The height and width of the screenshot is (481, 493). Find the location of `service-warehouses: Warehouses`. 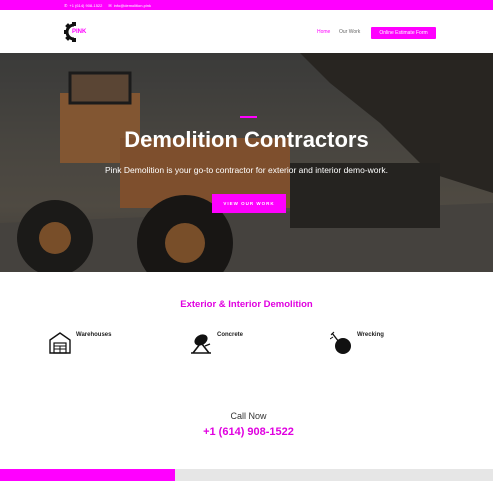

service-warehouses: Warehouses is located at coordinates (80, 343).